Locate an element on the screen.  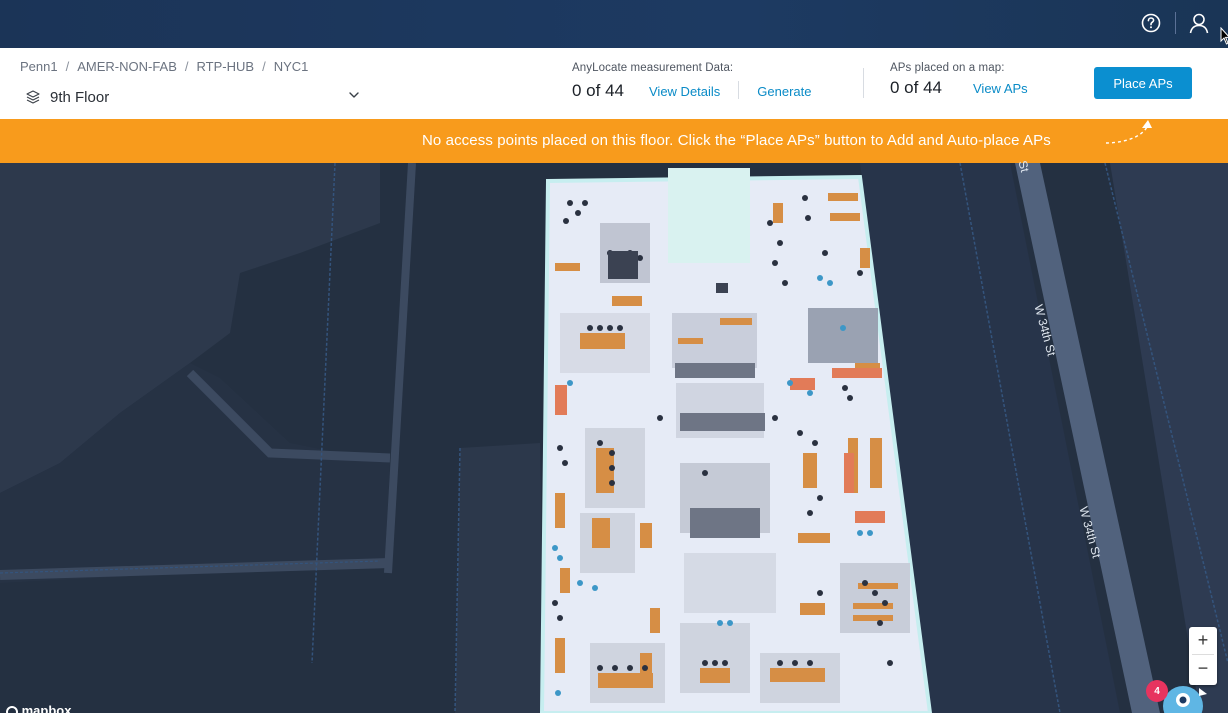
mapbox-attribution-text: mapbox is located at coordinates (46, 708).